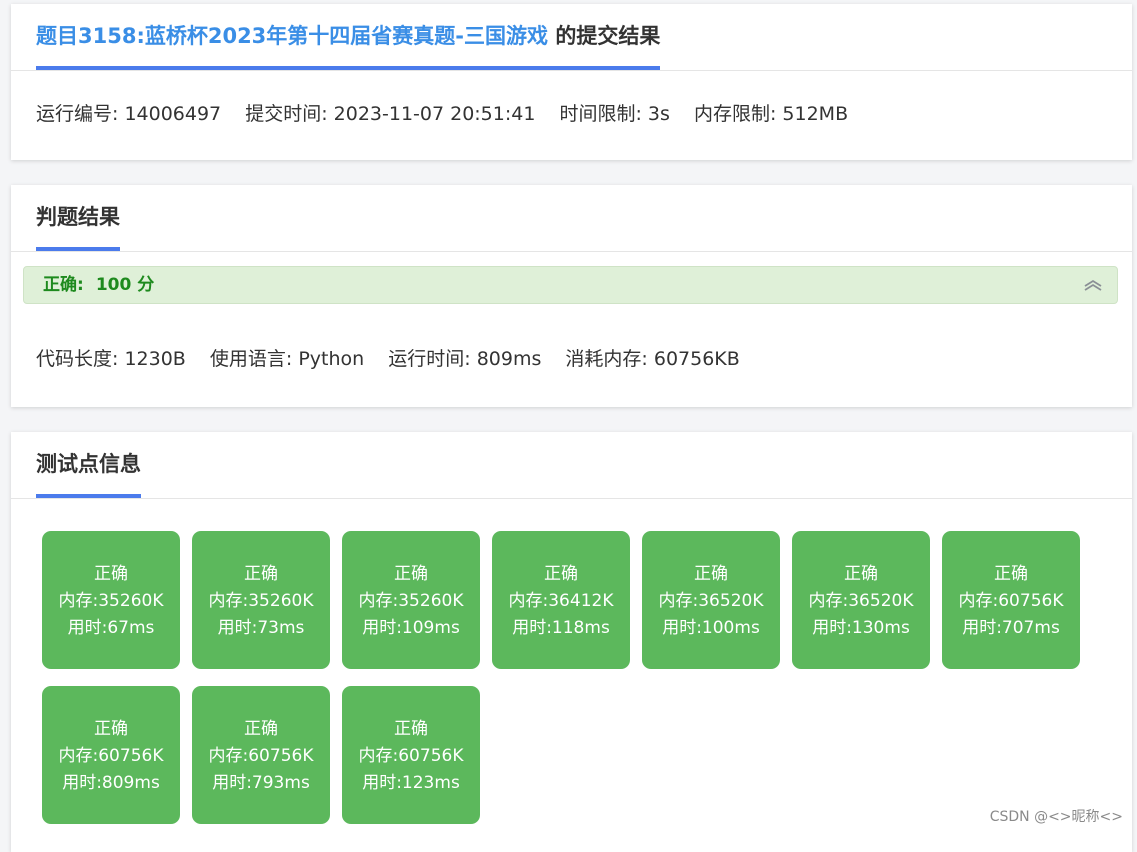 This screenshot has width=1137, height=852. Describe the element at coordinates (571, 218) in the screenshot. I see `judge-card-header: 判题结果` at that location.